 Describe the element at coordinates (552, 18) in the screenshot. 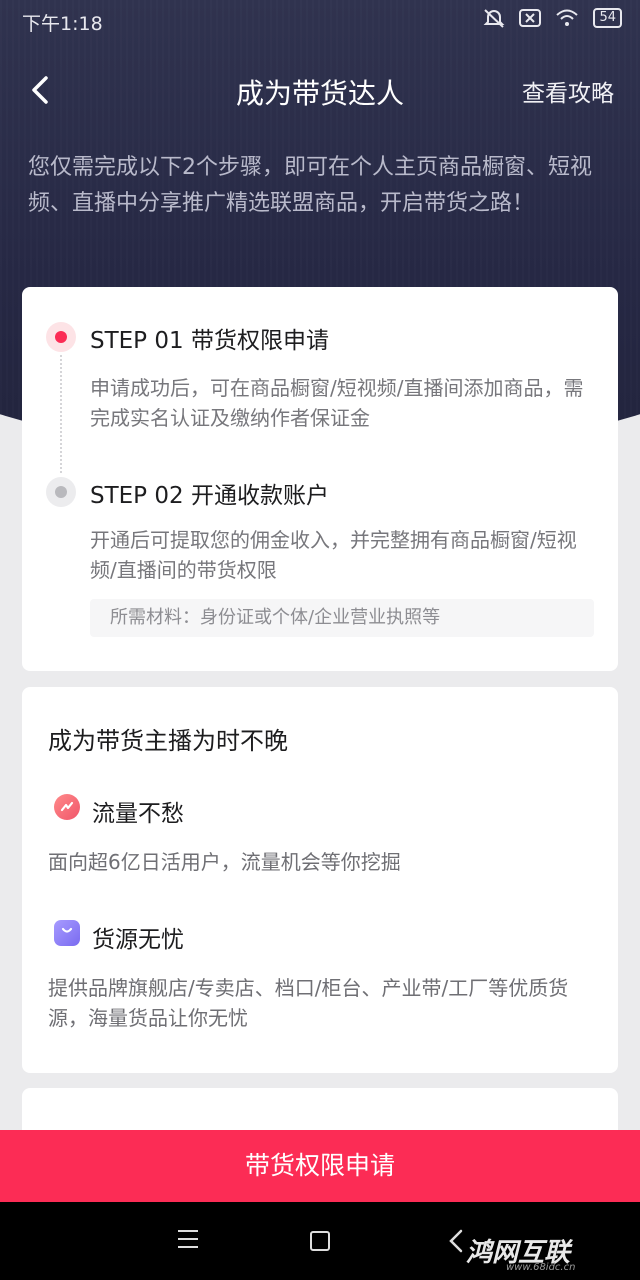

I see `status-icons: 54` at that location.